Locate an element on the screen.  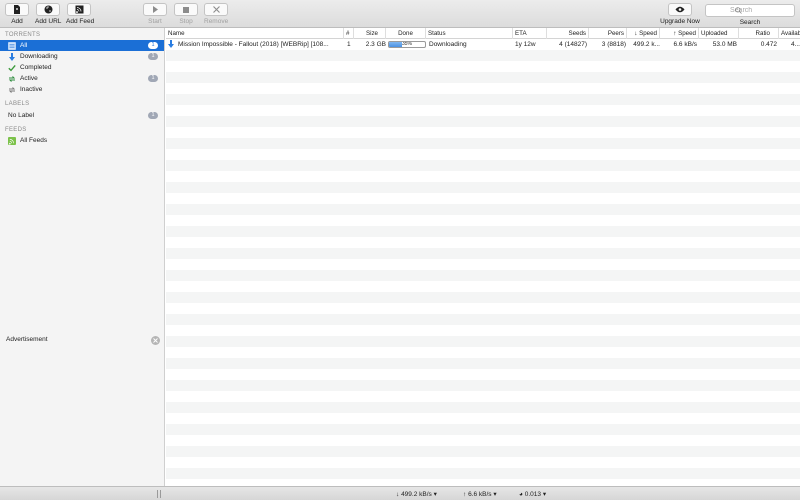
sidebar-item-label: No Label is located at coordinates (21, 115).